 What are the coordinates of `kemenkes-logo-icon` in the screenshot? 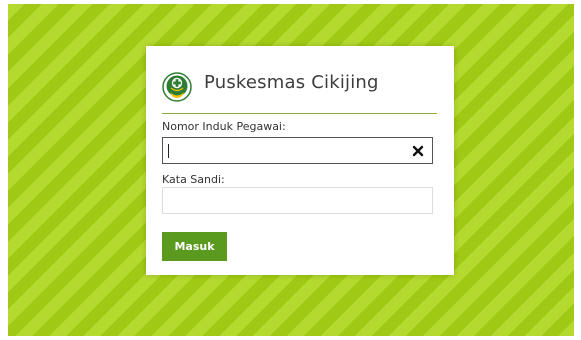 It's located at (177, 87).